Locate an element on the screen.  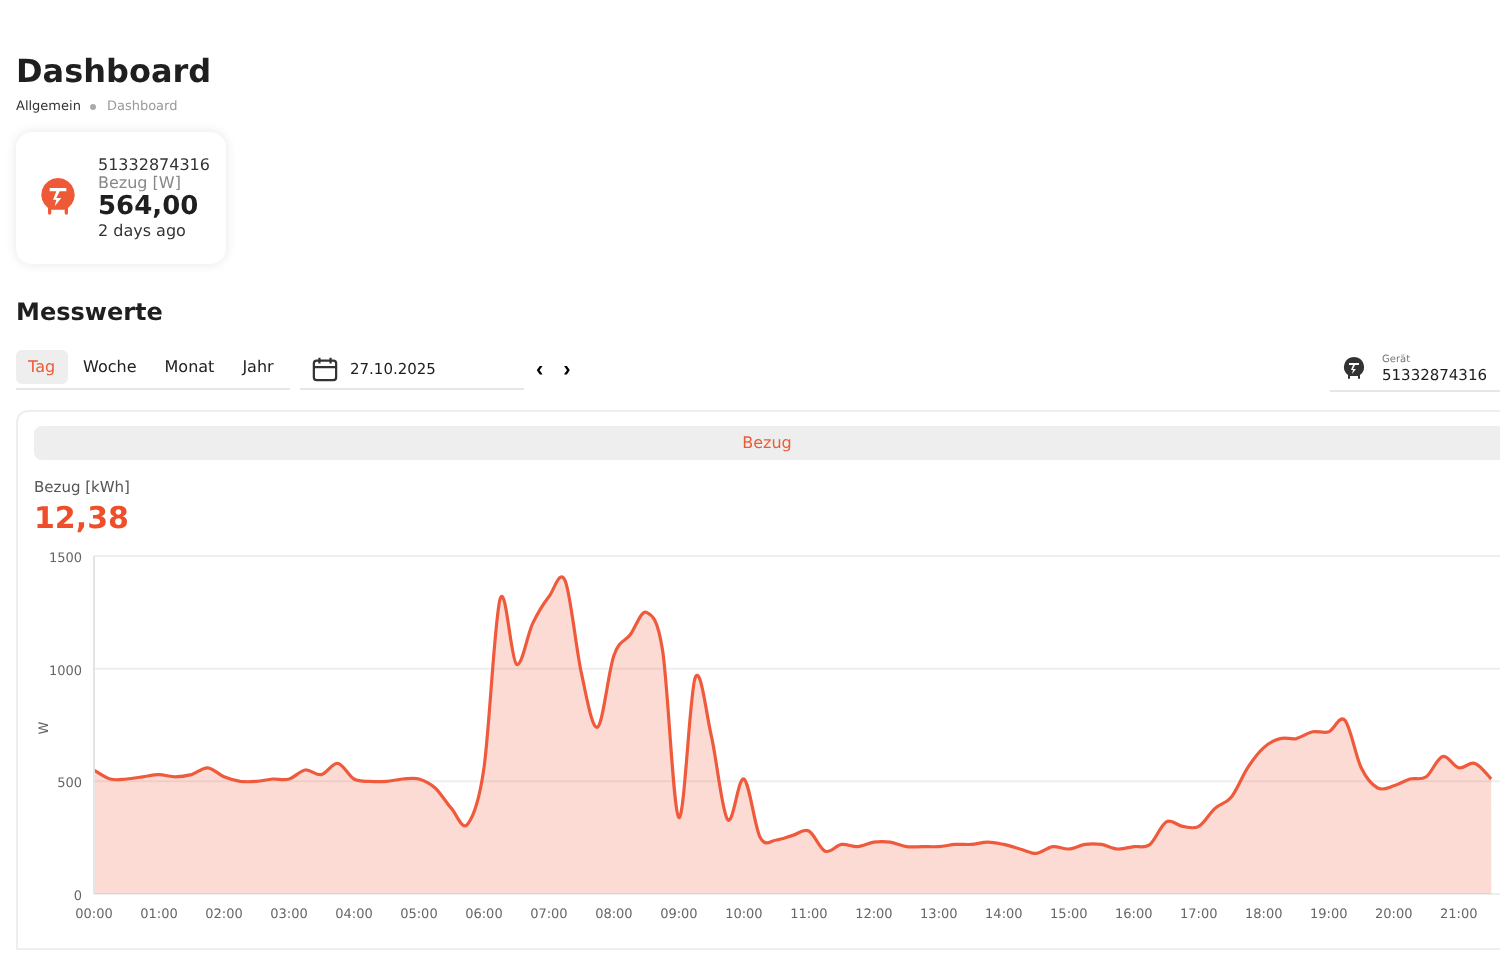
total-value: 12,38 is located at coordinates (82, 518).